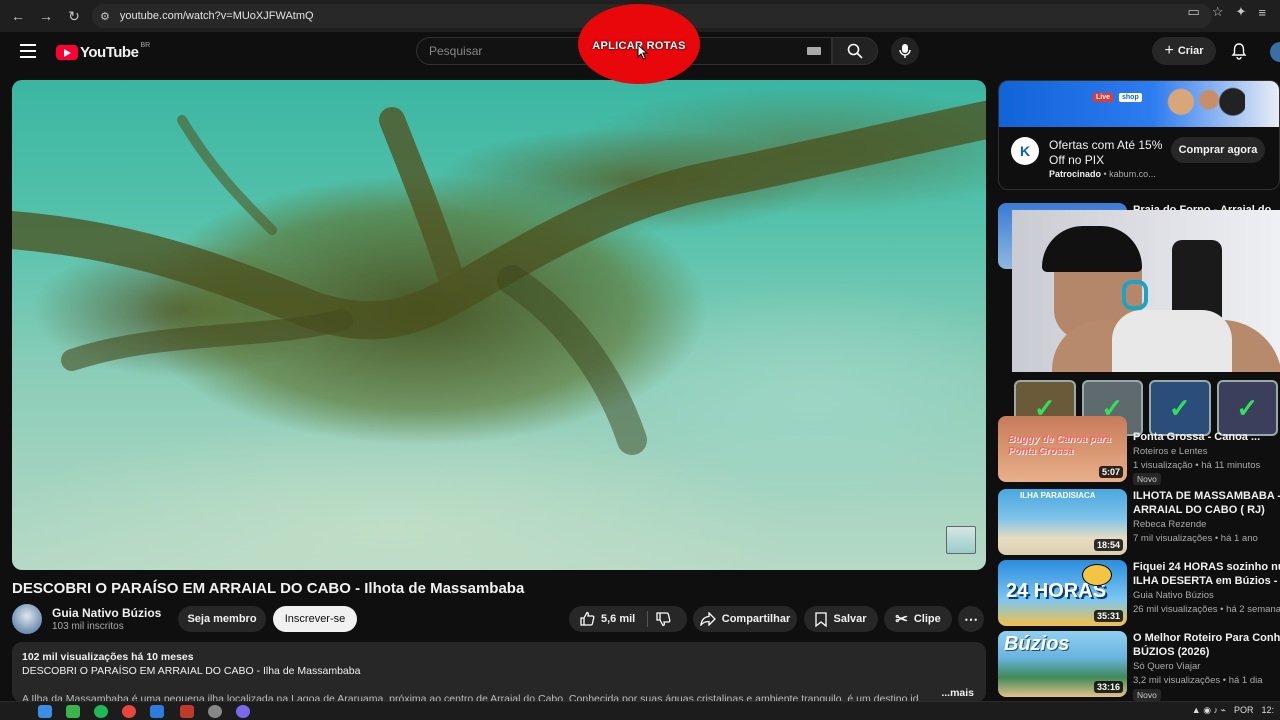 Image resolution: width=1280 pixels, height=720 pixels. What do you see at coordinates (27, 619) in the screenshot?
I see `channel-avatar` at bounding box center [27, 619].